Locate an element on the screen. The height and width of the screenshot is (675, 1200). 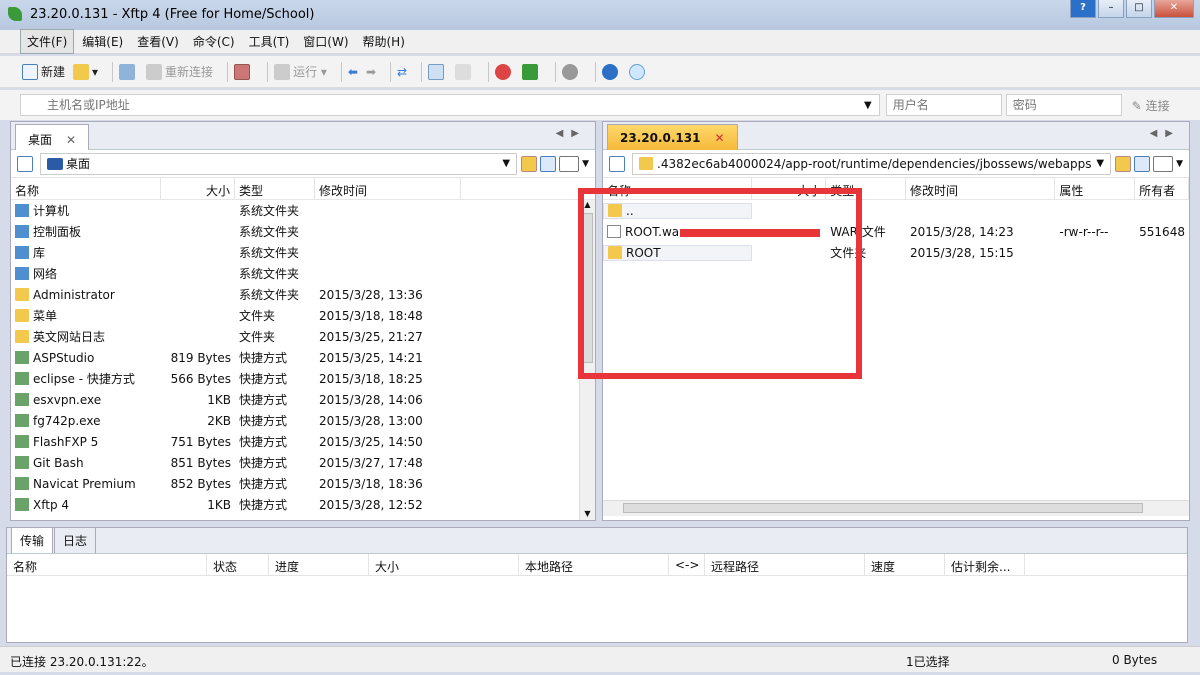
table-row: 控制面板 系统文件夹 is located at coordinates (303, 231).